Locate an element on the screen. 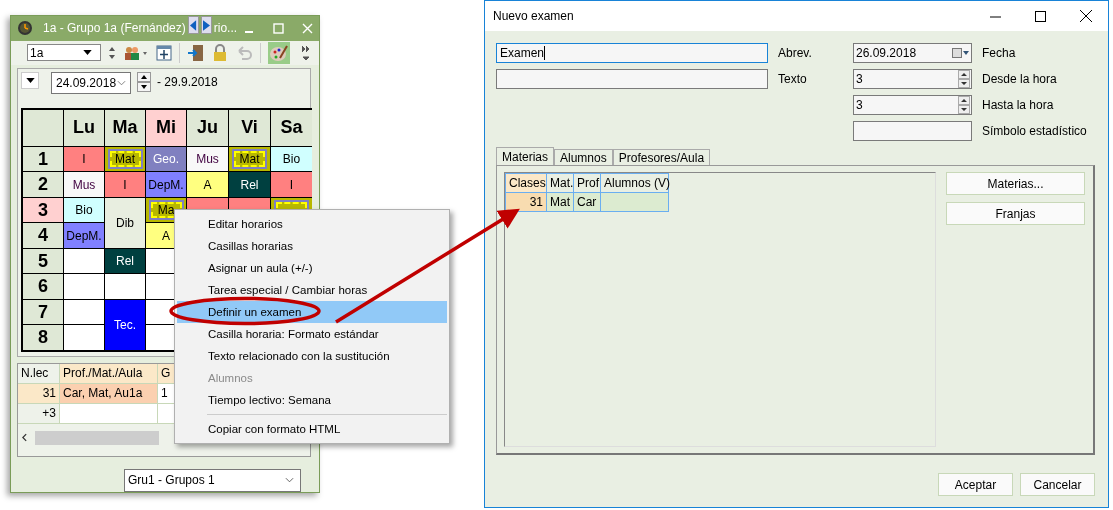  day-header: Vi is located at coordinates (249, 127).